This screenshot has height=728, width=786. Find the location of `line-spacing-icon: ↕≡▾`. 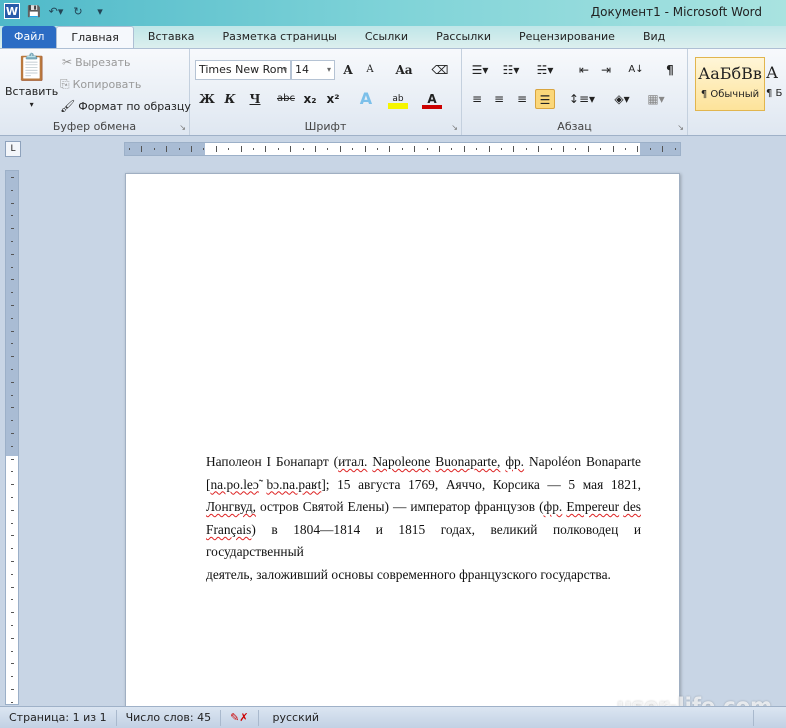

line-spacing-icon: ↕≡▾ is located at coordinates (582, 99).